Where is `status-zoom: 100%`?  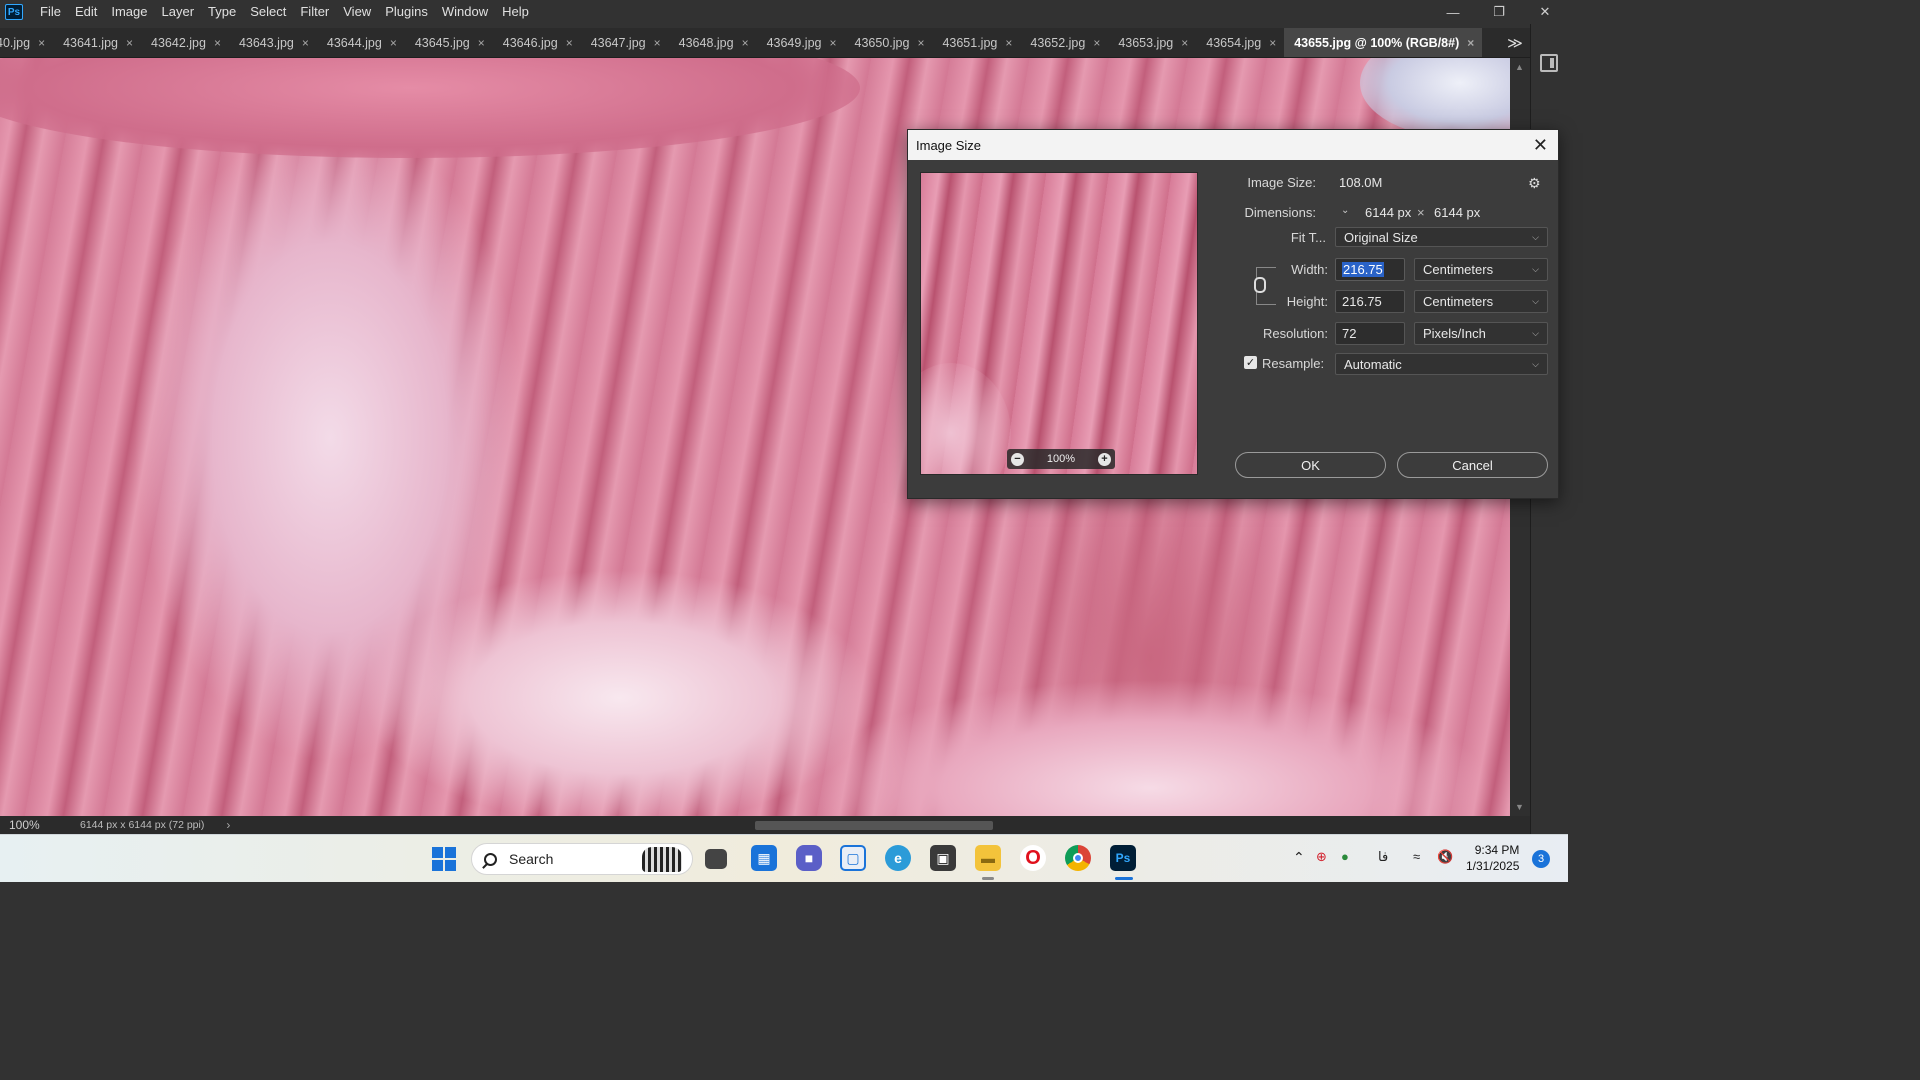
status-zoom: 100% is located at coordinates (40, 825).